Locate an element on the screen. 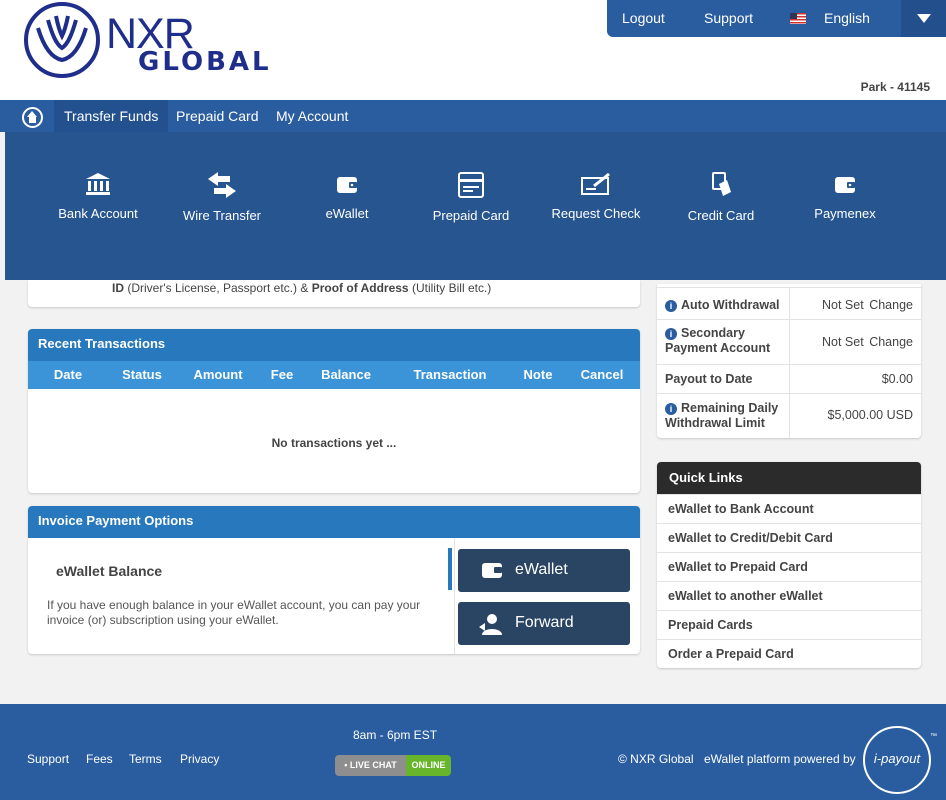  ipayout-logo: i-payout ™ is located at coordinates (900, 760).